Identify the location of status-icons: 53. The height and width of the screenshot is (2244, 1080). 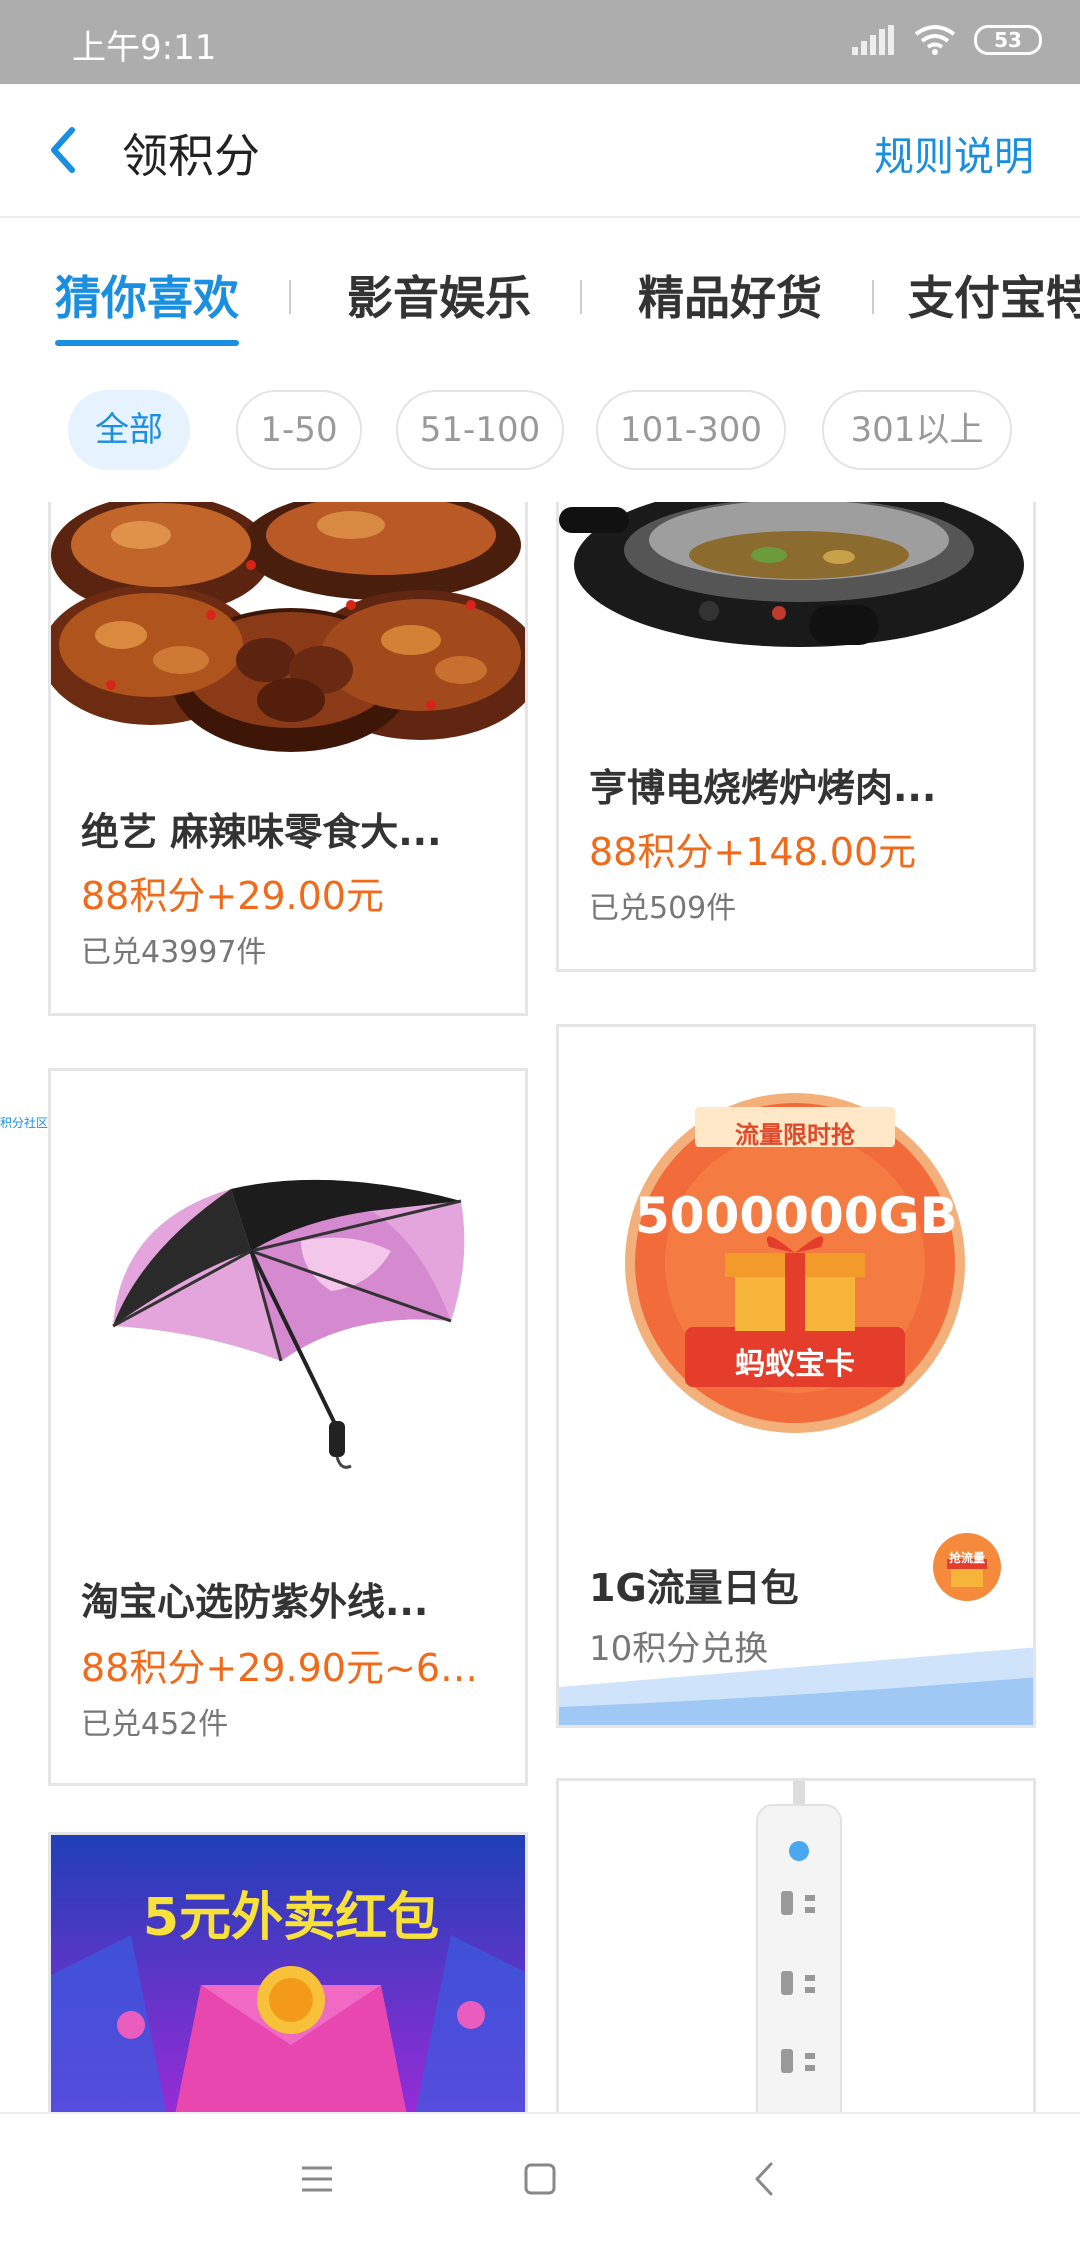
(947, 40).